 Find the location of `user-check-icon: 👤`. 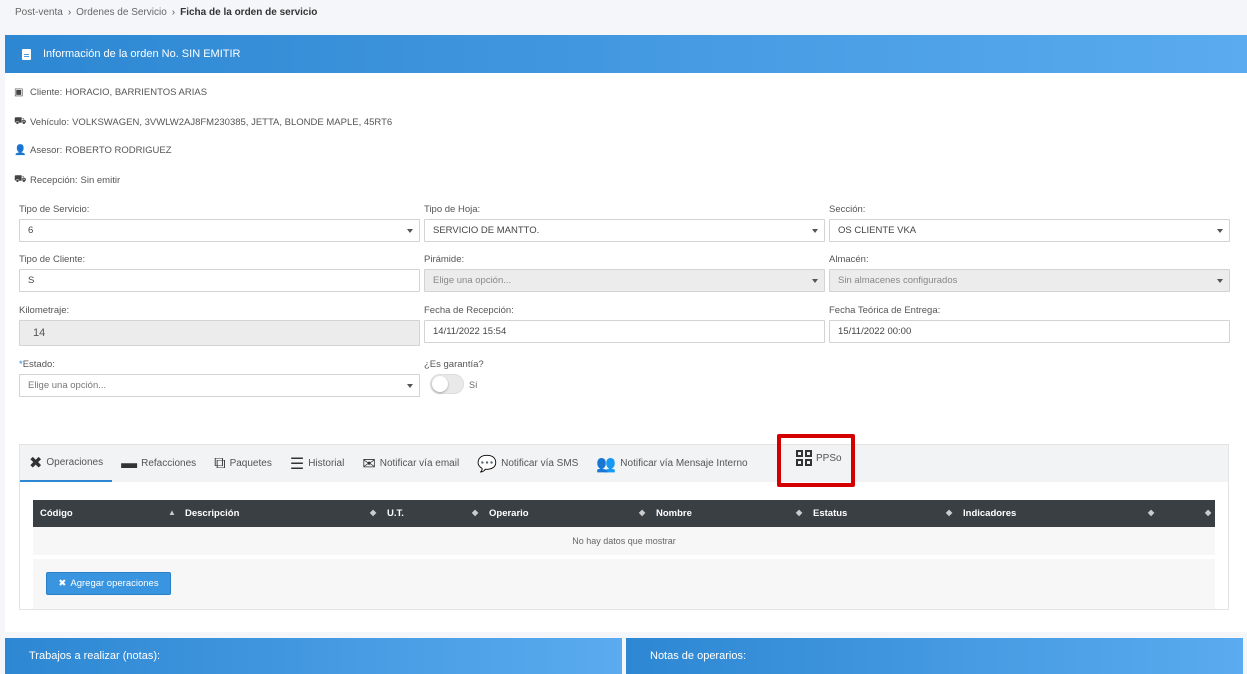

user-check-icon: 👤 is located at coordinates (20, 150).